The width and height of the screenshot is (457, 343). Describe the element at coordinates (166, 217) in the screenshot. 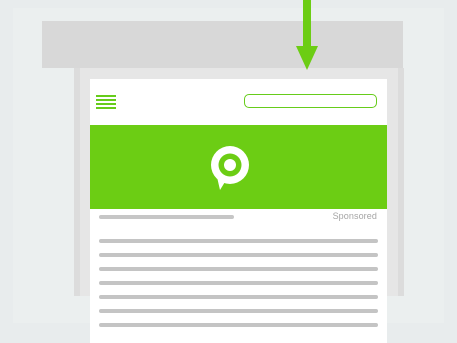

I see `ad-title-placeholder` at that location.